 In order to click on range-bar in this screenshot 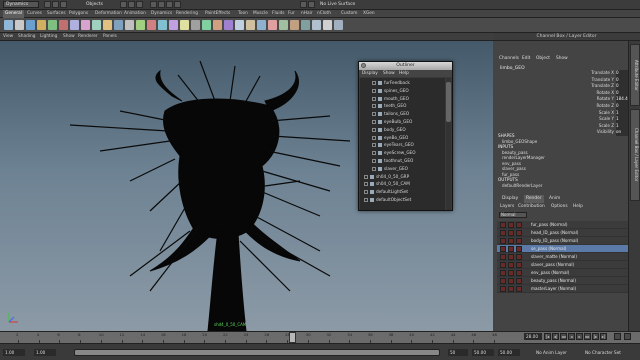, I will do `click(257, 352)`.